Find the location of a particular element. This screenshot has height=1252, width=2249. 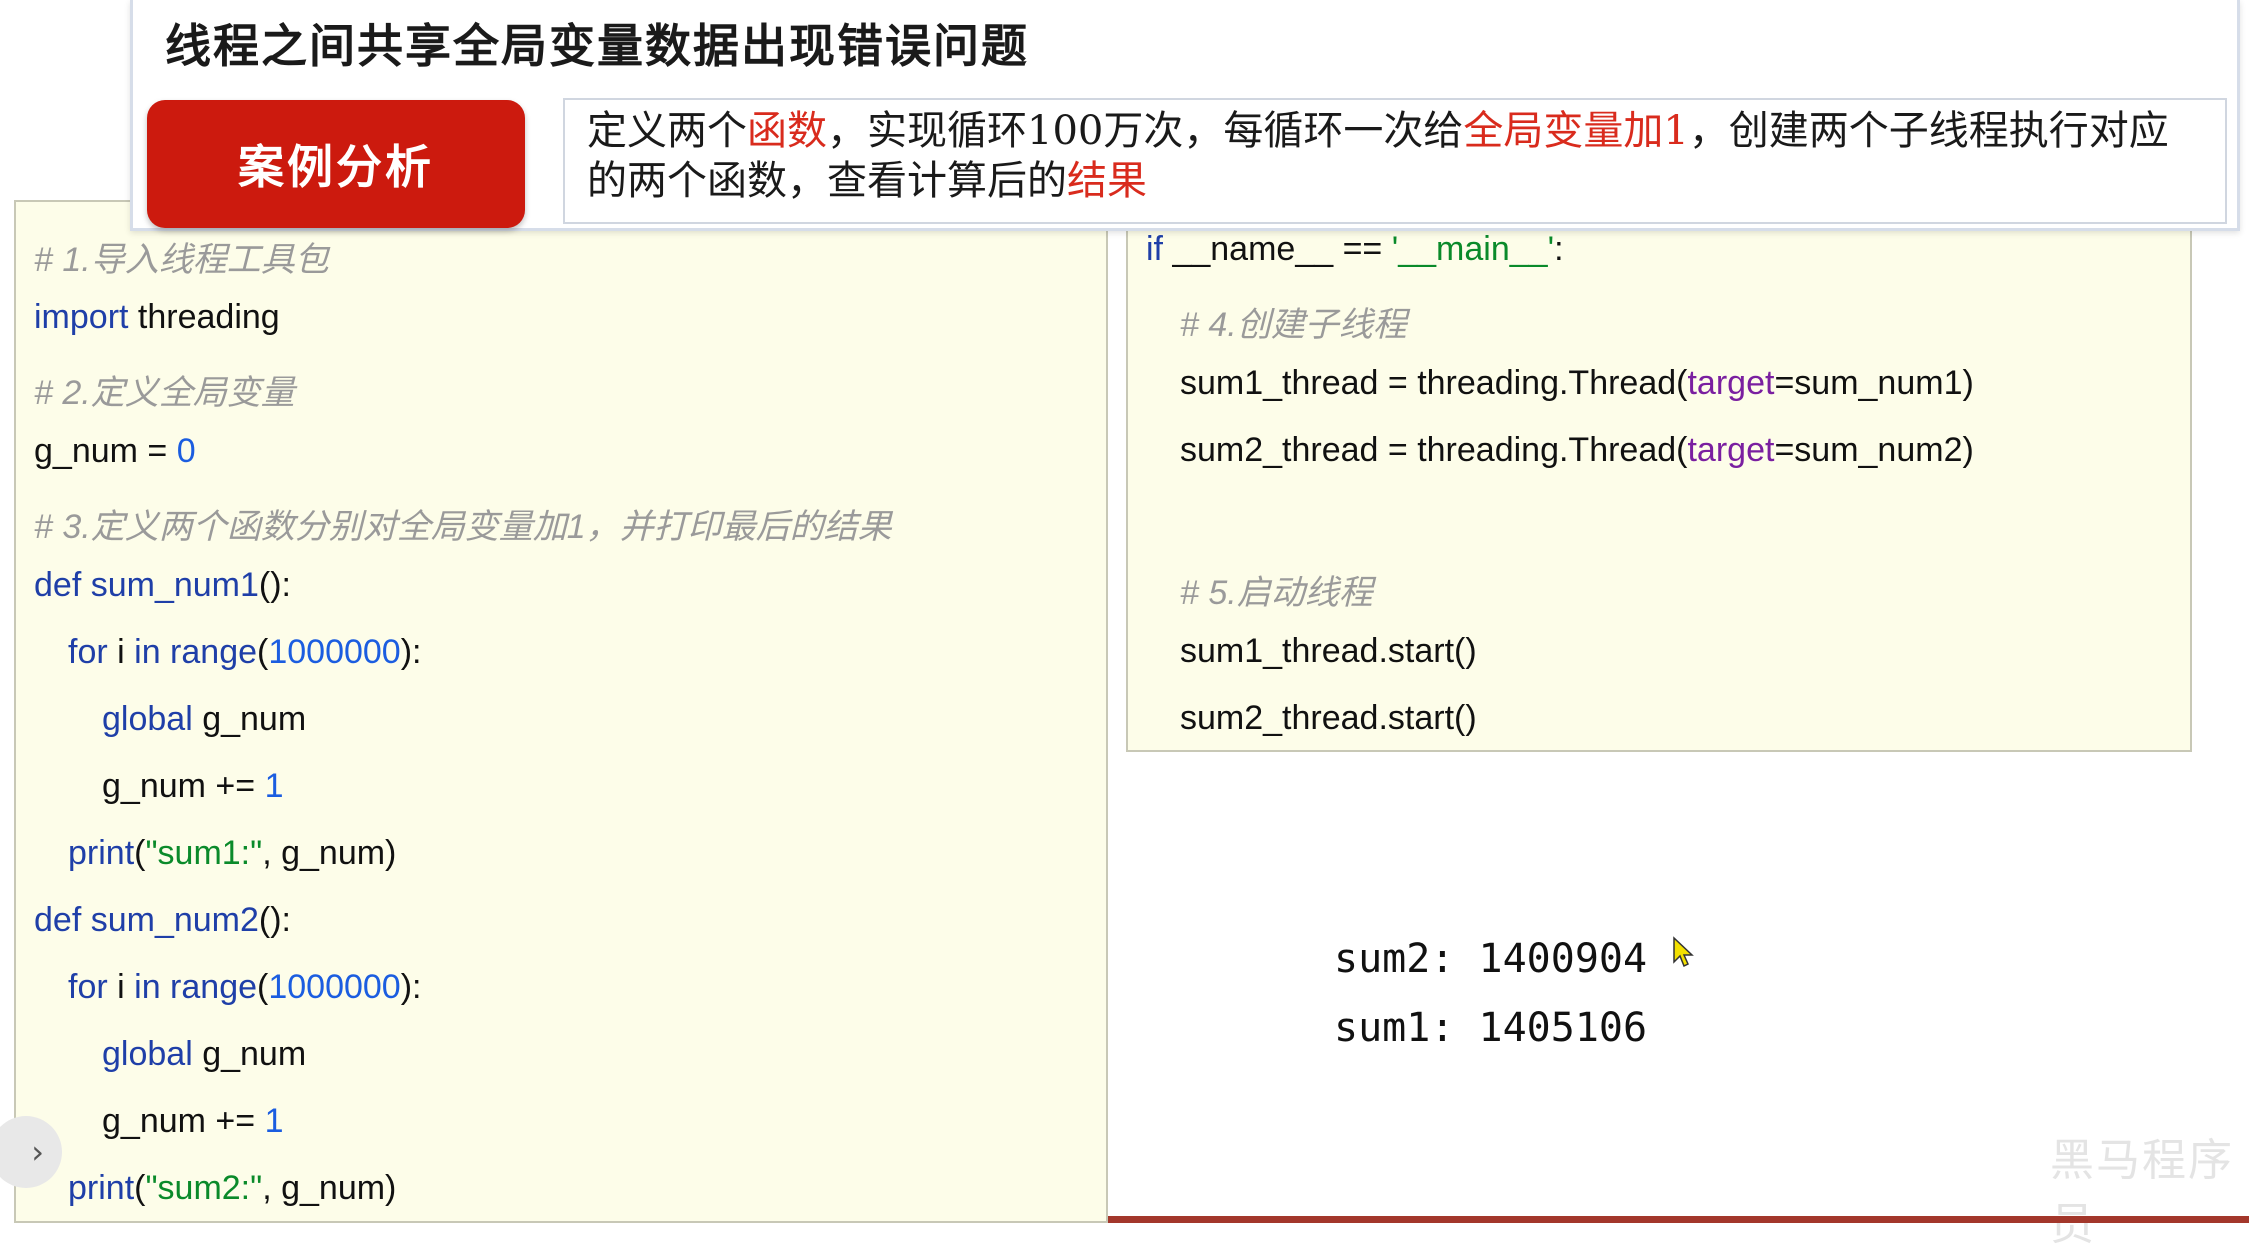

code-line-start1: sum1_thread.start() is located at coordinates (1328, 651).